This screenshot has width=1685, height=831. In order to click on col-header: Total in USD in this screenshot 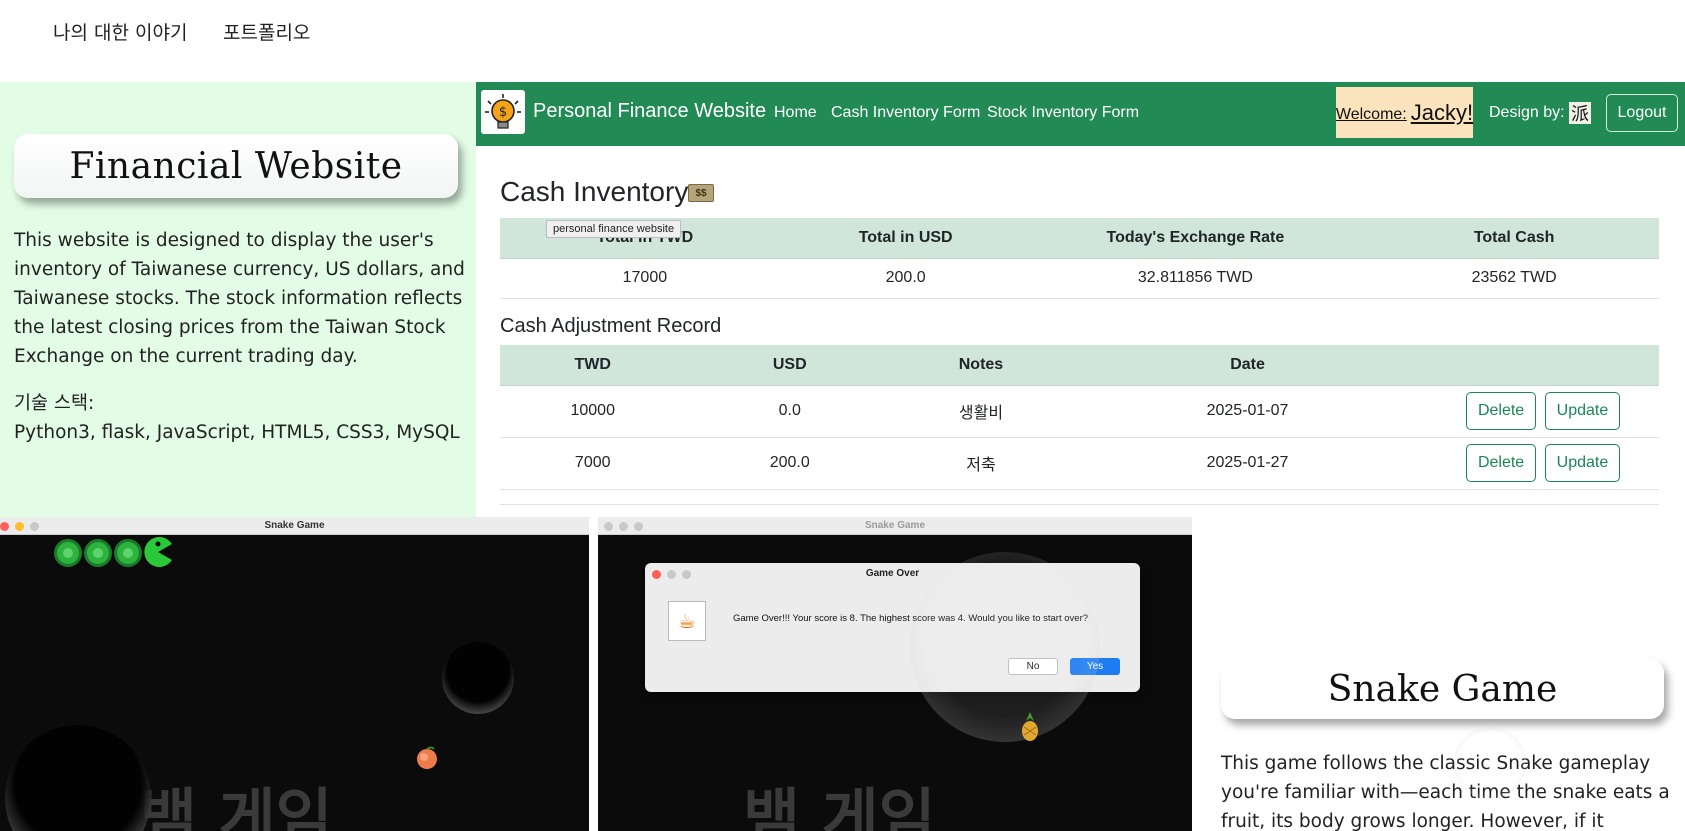, I will do `click(905, 238)`.